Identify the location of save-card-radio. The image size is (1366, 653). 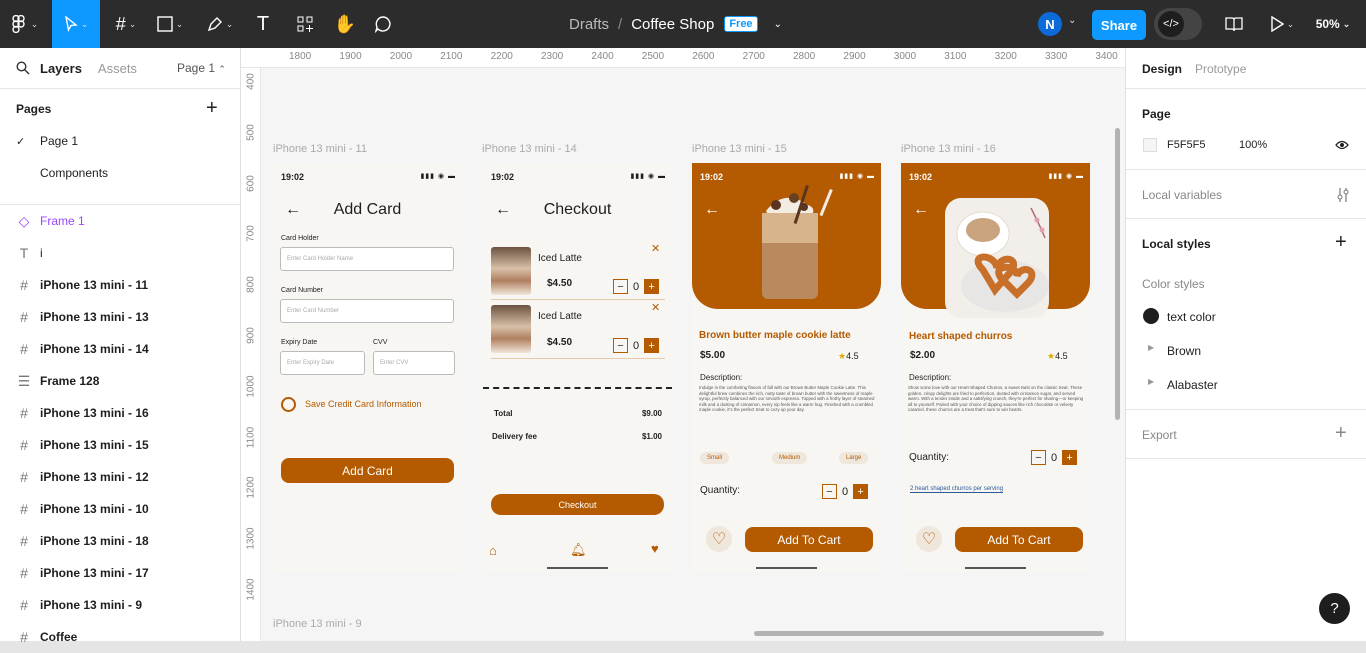
(288, 404).